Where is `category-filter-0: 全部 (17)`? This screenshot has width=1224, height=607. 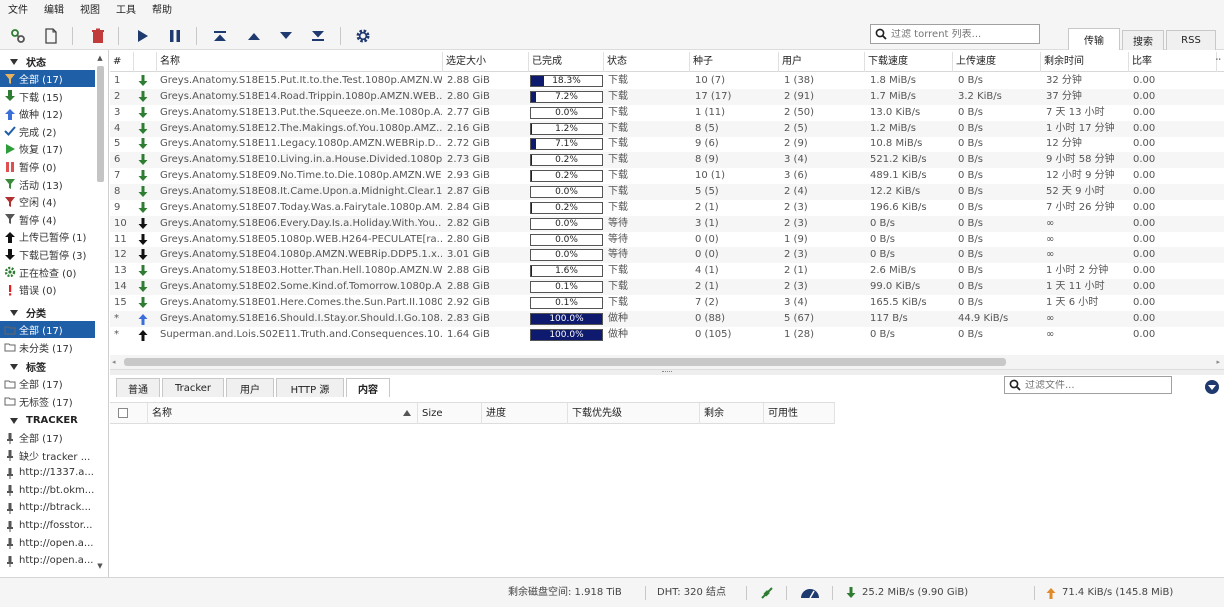 category-filter-0: 全部 (17) is located at coordinates (47, 329).